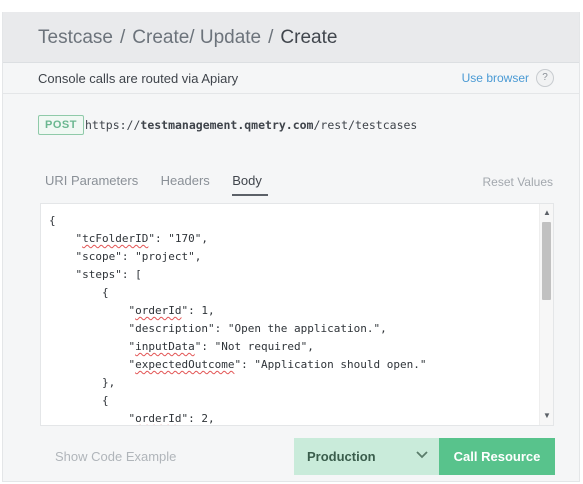 The width and height of the screenshot is (583, 484). What do you see at coordinates (250, 184) in the screenshot?
I see `tab-body: Body` at bounding box center [250, 184].